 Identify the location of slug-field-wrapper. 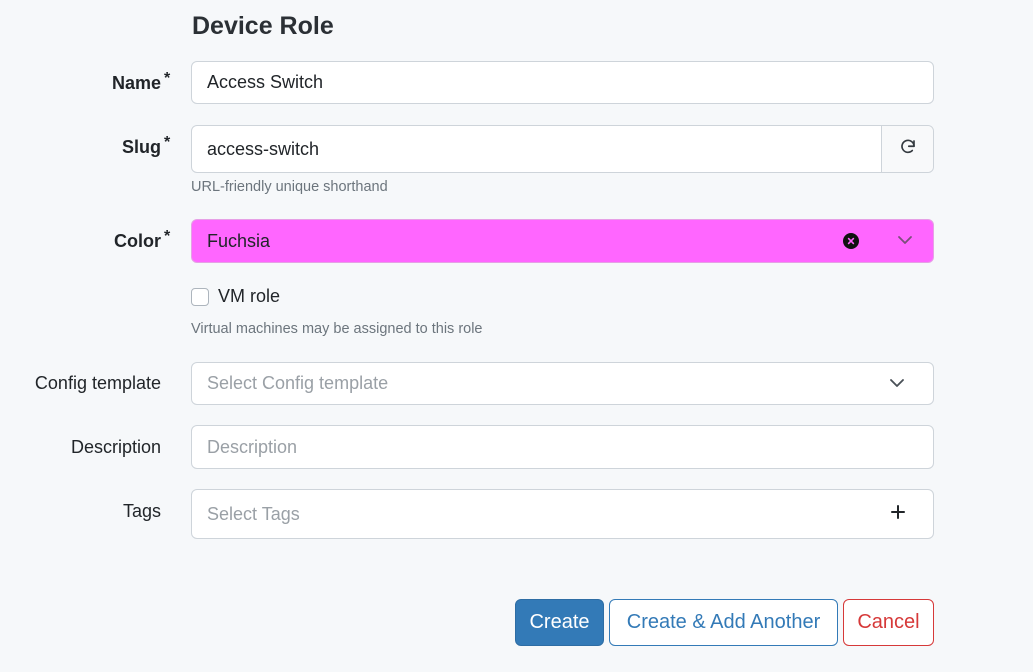
(562, 149).